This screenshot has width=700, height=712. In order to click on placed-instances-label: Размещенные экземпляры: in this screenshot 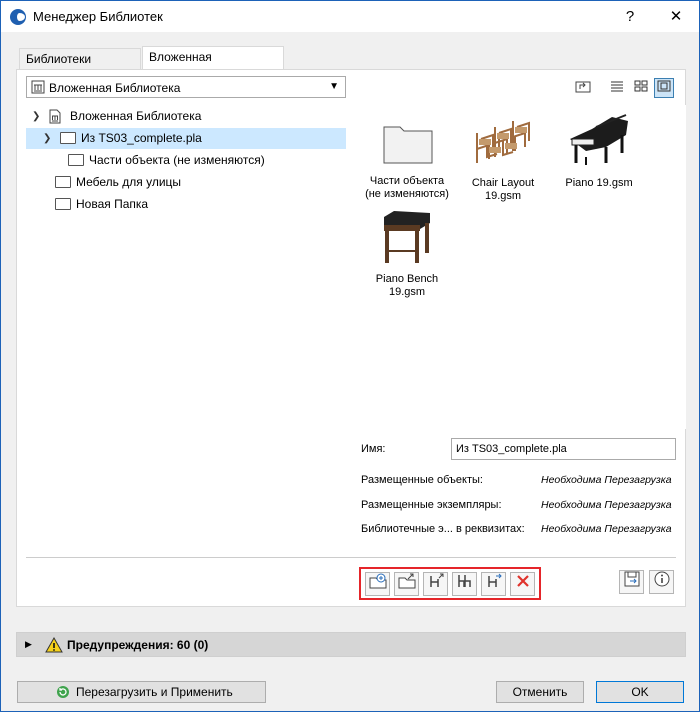, I will do `click(431, 505)`.